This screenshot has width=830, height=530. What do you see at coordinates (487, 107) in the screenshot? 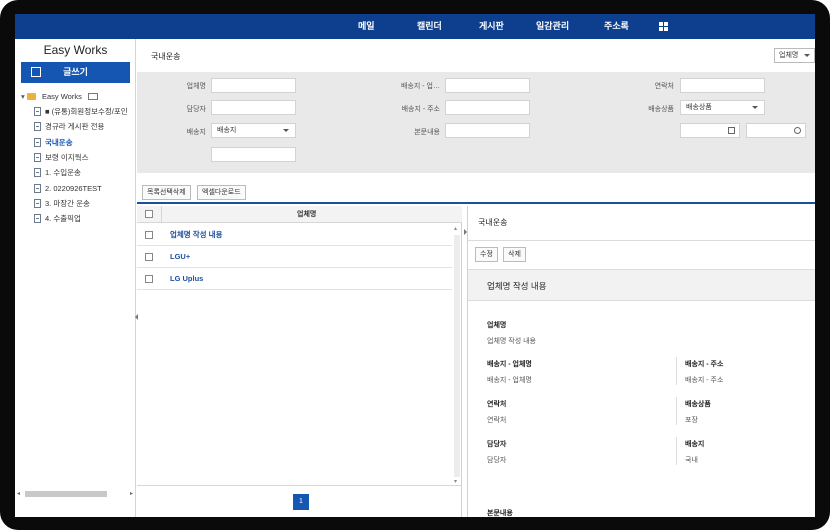
I see `delivery-address-input` at bounding box center [487, 107].